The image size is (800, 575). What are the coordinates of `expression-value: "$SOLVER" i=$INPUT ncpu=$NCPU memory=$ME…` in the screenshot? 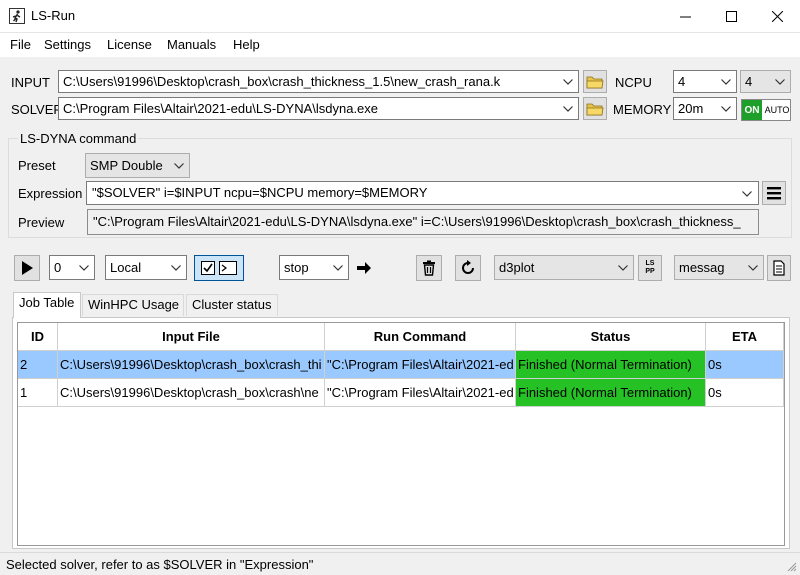 It's located at (260, 192).